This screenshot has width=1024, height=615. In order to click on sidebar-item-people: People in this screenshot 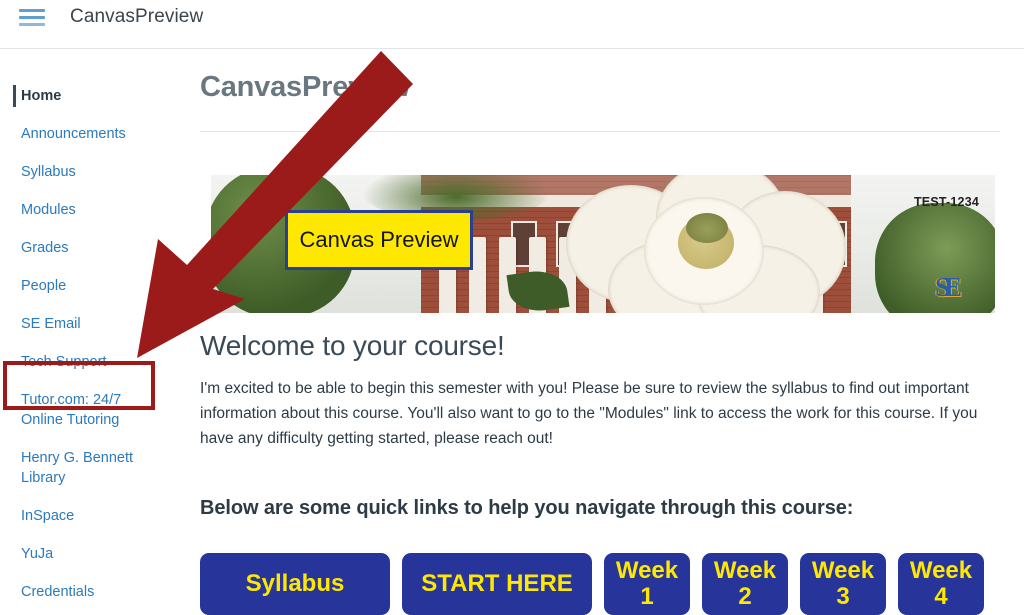, I will do `click(88, 286)`.